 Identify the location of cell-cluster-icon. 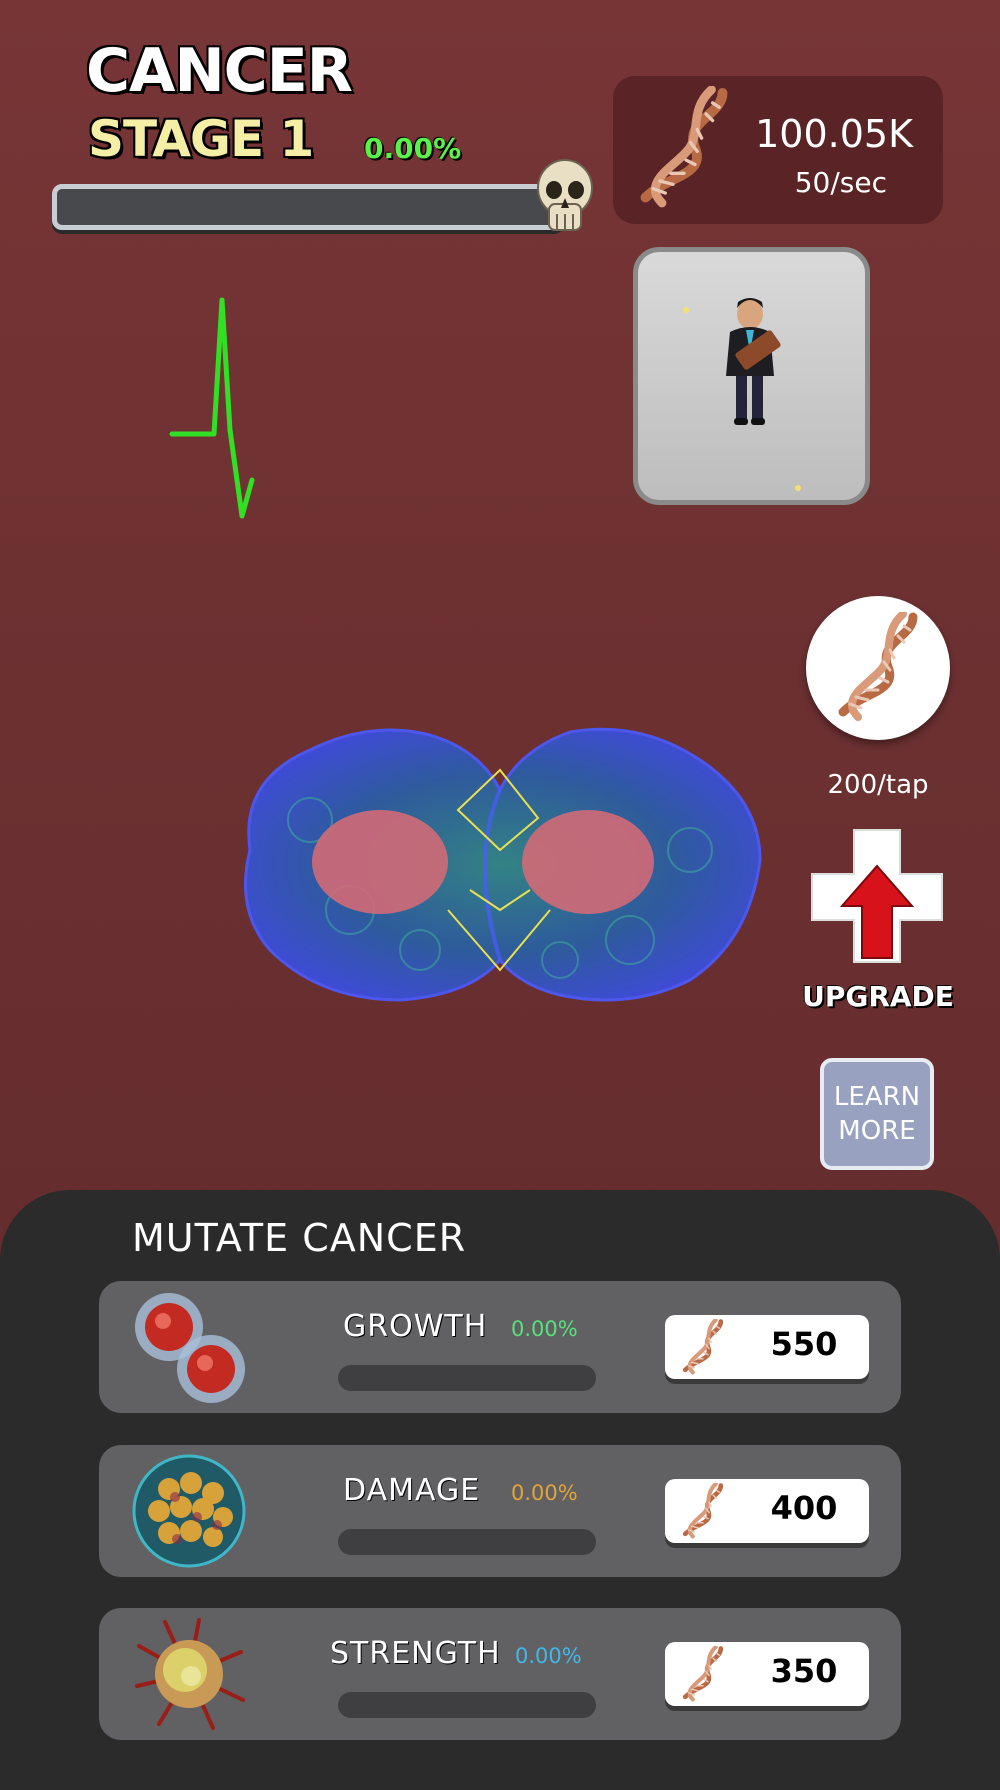
(189, 1511).